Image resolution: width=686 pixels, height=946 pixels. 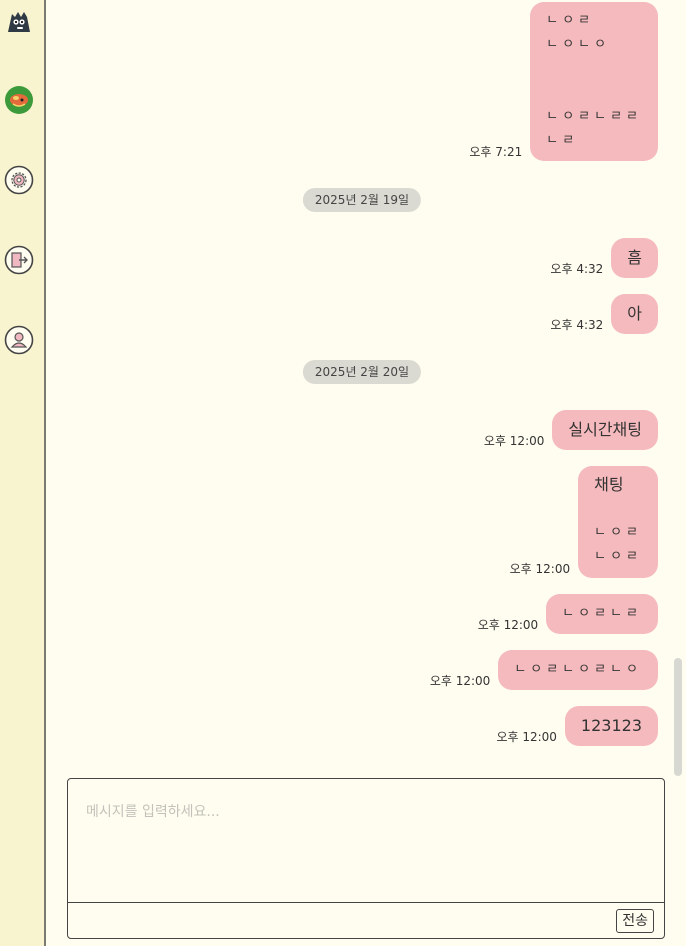 I want to click on logout-icon, so click(x=19, y=260).